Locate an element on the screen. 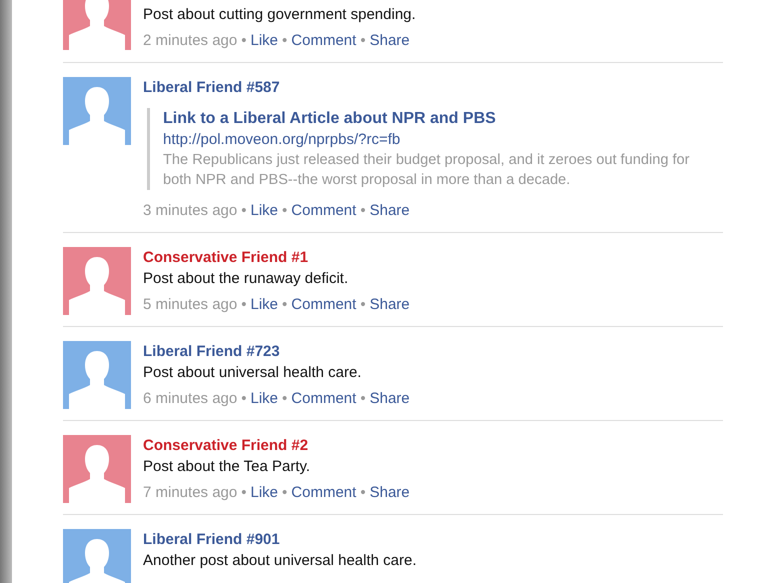 Image resolution: width=763 pixels, height=583 pixels. post-text: Post about the runaway deficit. is located at coordinates (246, 279).